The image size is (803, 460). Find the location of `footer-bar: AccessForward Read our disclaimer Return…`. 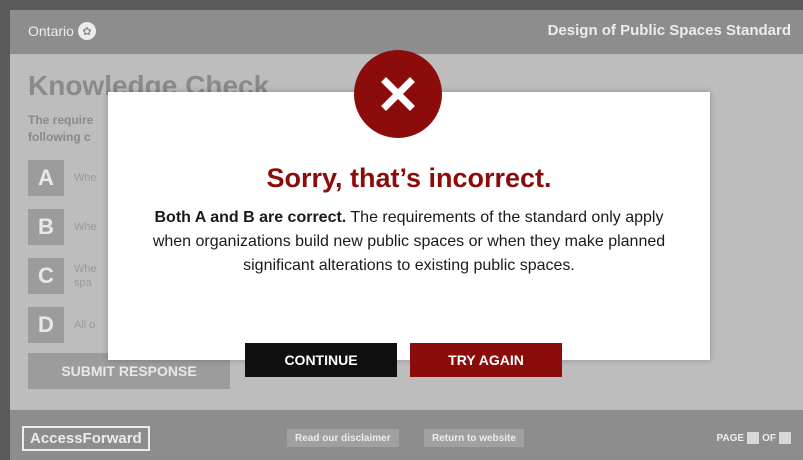

footer-bar: AccessForward Read our disclaimer Return… is located at coordinates (406, 435).